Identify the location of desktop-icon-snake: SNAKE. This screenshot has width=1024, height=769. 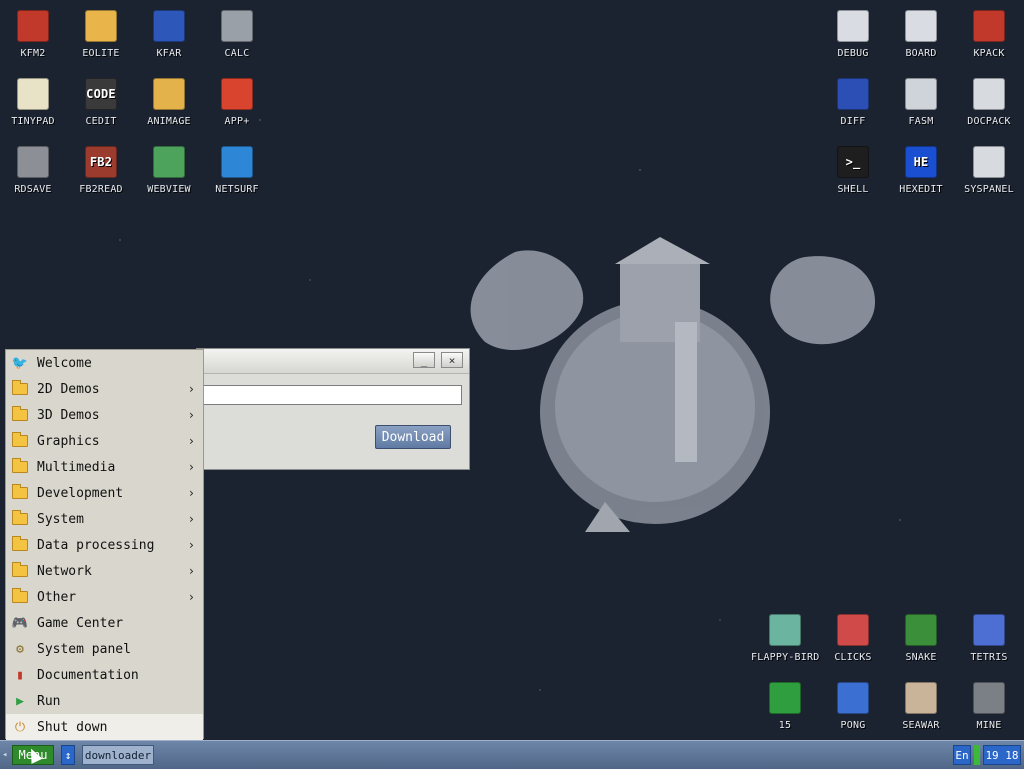
(921, 638).